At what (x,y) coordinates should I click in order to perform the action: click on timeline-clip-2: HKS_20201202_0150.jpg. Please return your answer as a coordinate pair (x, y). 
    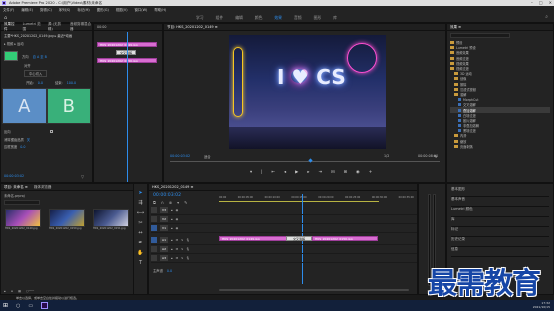
    Looking at the image, I should click on (345, 238).